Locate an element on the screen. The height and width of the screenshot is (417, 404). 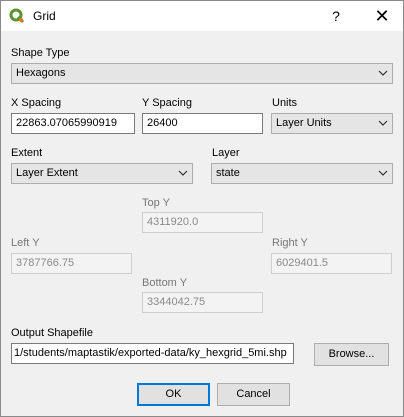
bottom-y-input: 3344042.75 is located at coordinates (202, 302).